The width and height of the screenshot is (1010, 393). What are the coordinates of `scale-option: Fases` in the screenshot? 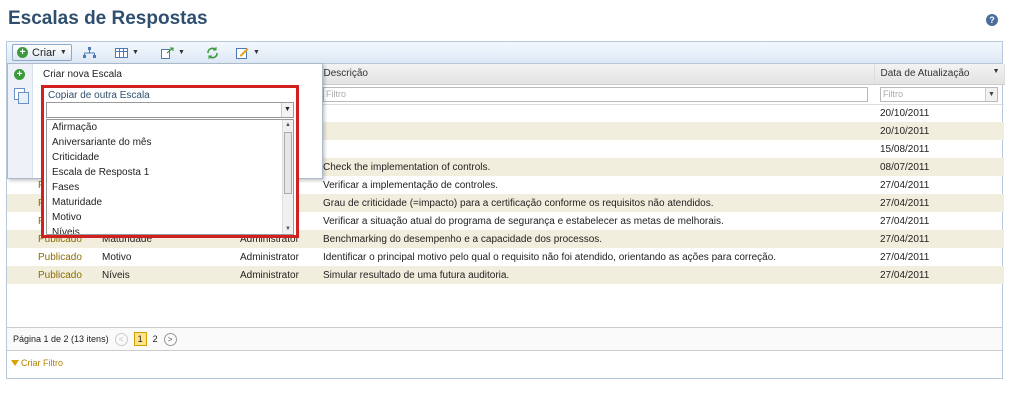 It's located at (65, 187).